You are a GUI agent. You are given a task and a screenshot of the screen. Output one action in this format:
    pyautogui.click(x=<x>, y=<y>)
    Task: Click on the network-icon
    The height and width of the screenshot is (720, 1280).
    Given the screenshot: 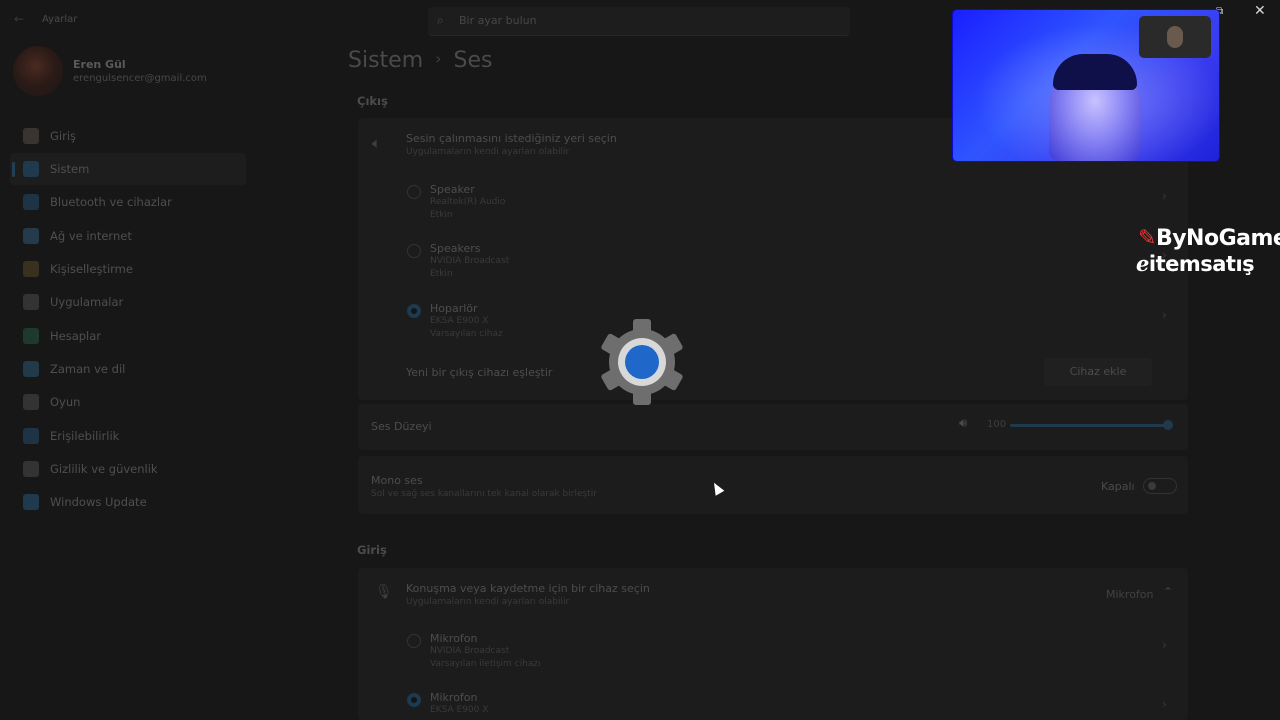 What is the action you would take?
    pyautogui.click(x=31, y=236)
    